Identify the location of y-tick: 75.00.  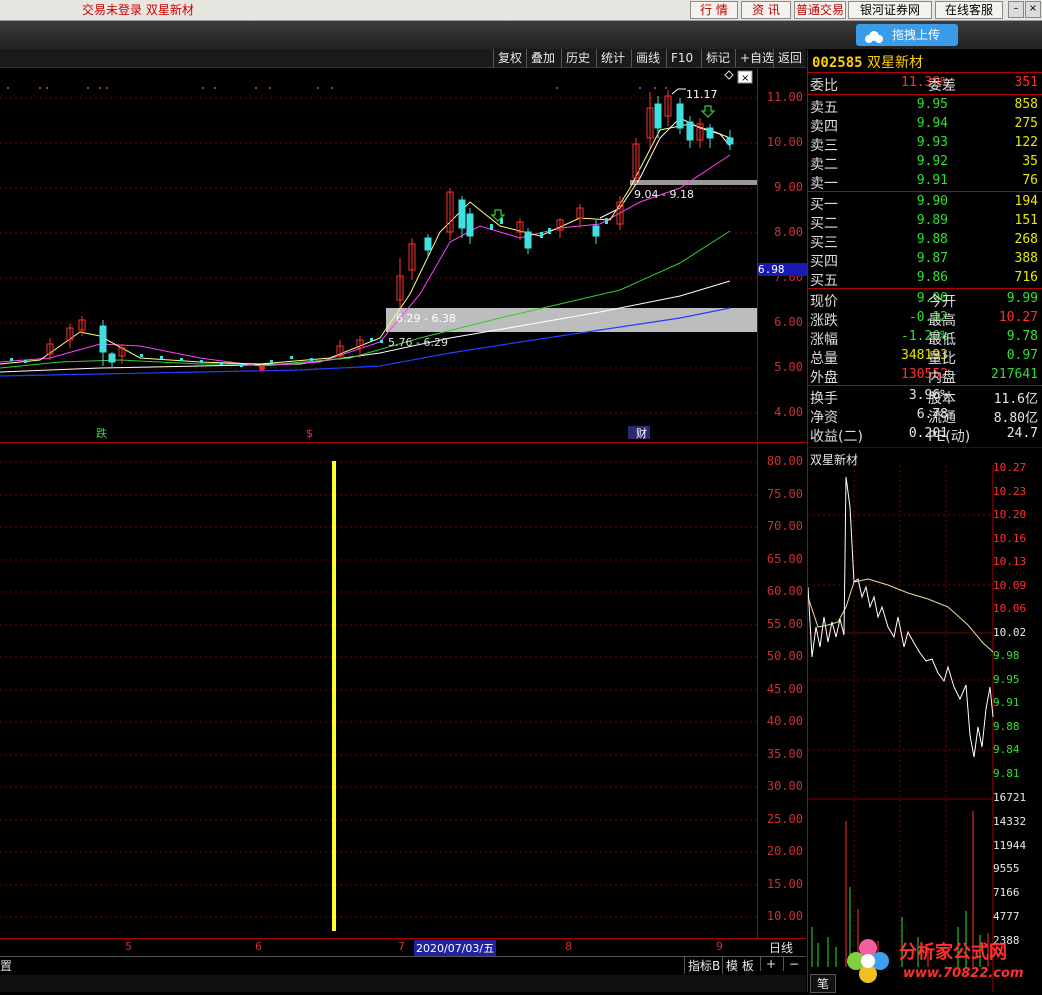
(784, 494).